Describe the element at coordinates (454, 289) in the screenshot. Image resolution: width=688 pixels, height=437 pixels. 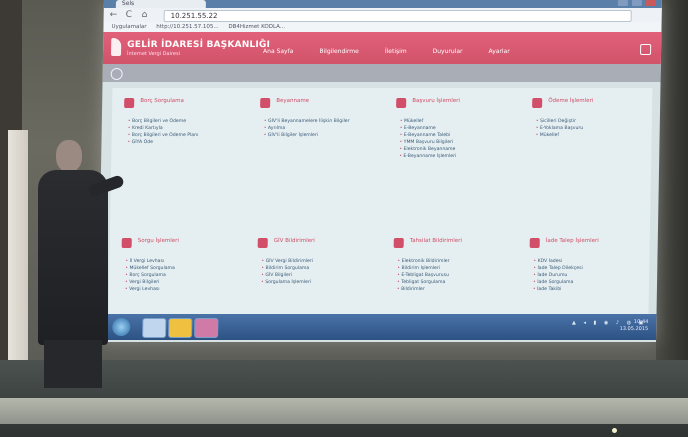
I see `category-link: Bildirimler` at that location.